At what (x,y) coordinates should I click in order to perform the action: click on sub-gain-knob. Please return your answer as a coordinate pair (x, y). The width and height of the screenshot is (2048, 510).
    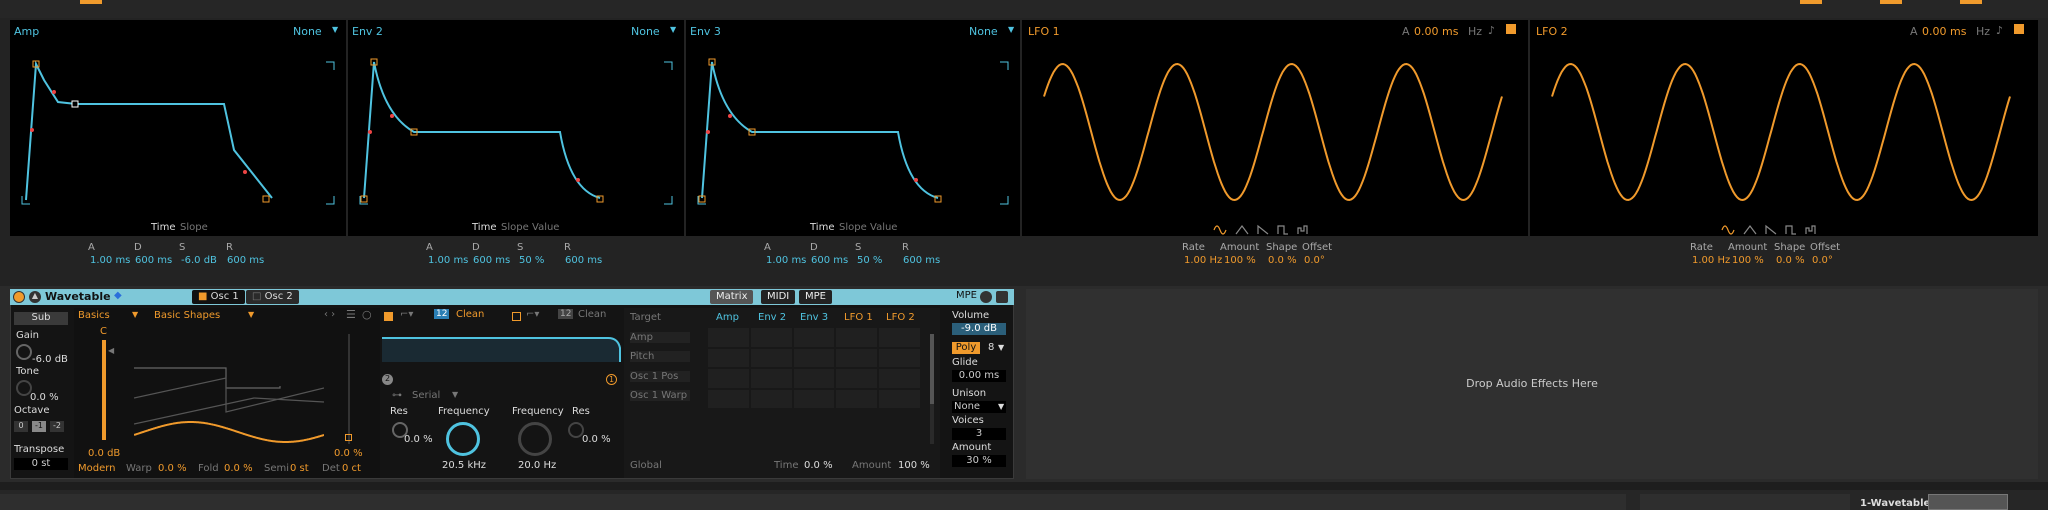
    Looking at the image, I should click on (24, 352).